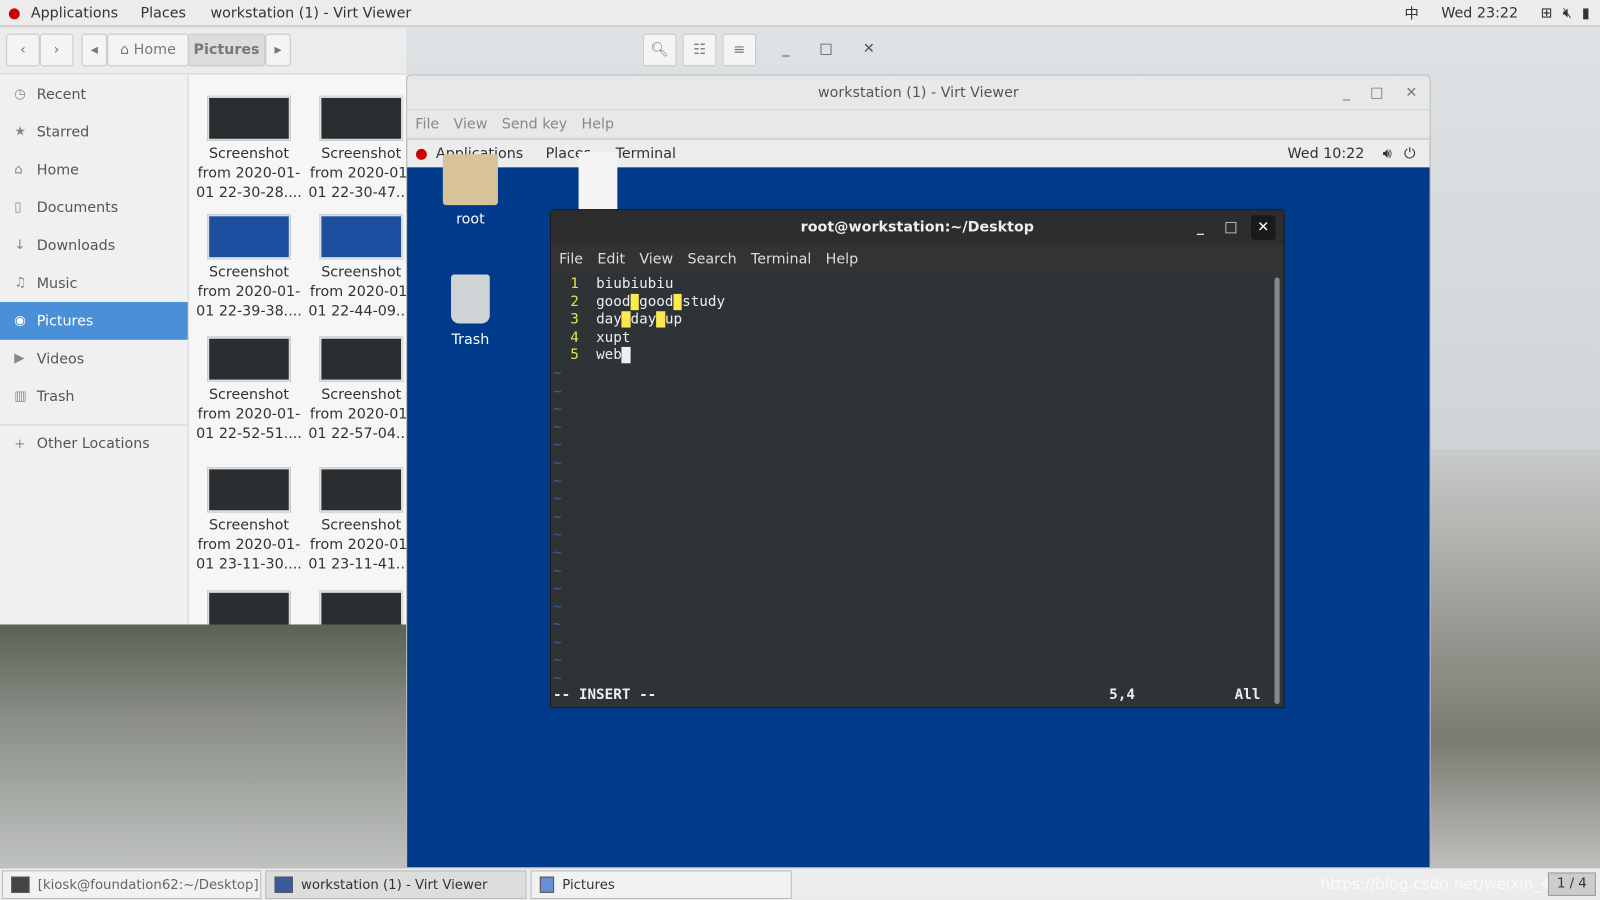  Describe the element at coordinates (574, 283) in the screenshot. I see `line-number: 1` at that location.